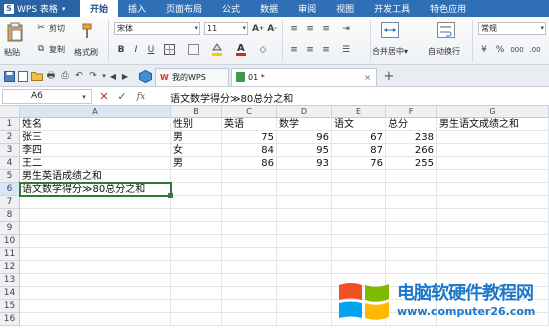 This screenshot has height=333, width=549. I want to click on row-header: 2, so click(10, 137).